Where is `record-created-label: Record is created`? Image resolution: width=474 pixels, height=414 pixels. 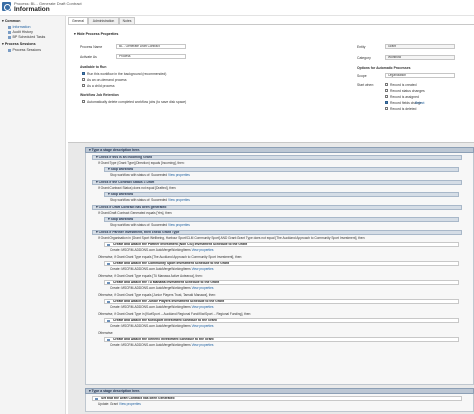 record-created-label: Record is created is located at coordinates (403, 85).